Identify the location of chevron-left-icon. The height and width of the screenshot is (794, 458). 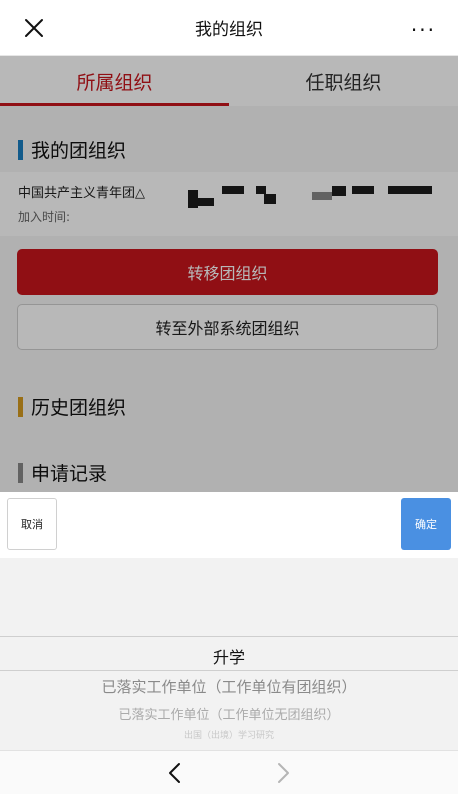
(175, 773).